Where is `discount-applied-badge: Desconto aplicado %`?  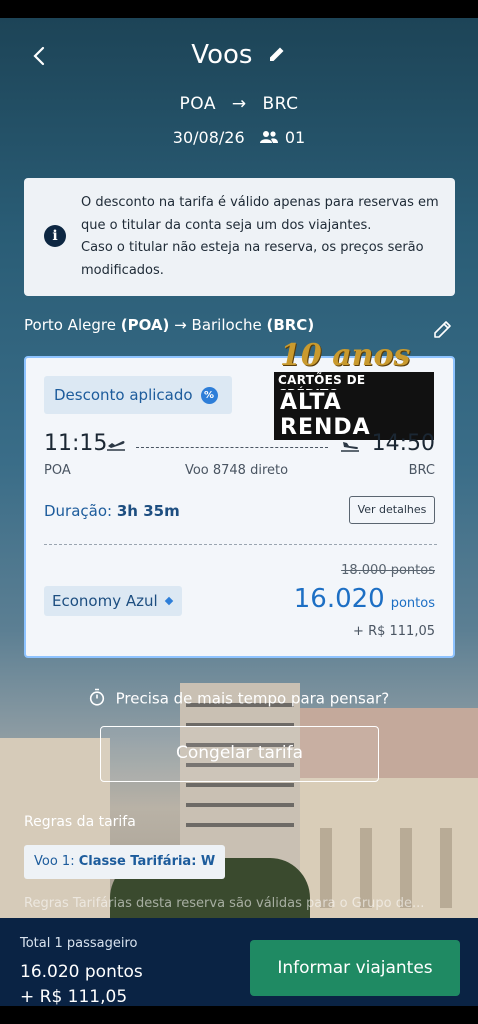 discount-applied-badge: Desconto aplicado % is located at coordinates (138, 395).